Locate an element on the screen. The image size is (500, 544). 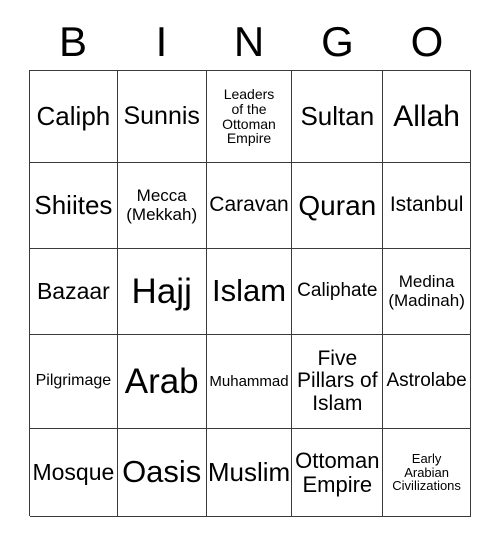
bingo-cell-label: Five Pillars of Islam is located at coordinates (337, 381).